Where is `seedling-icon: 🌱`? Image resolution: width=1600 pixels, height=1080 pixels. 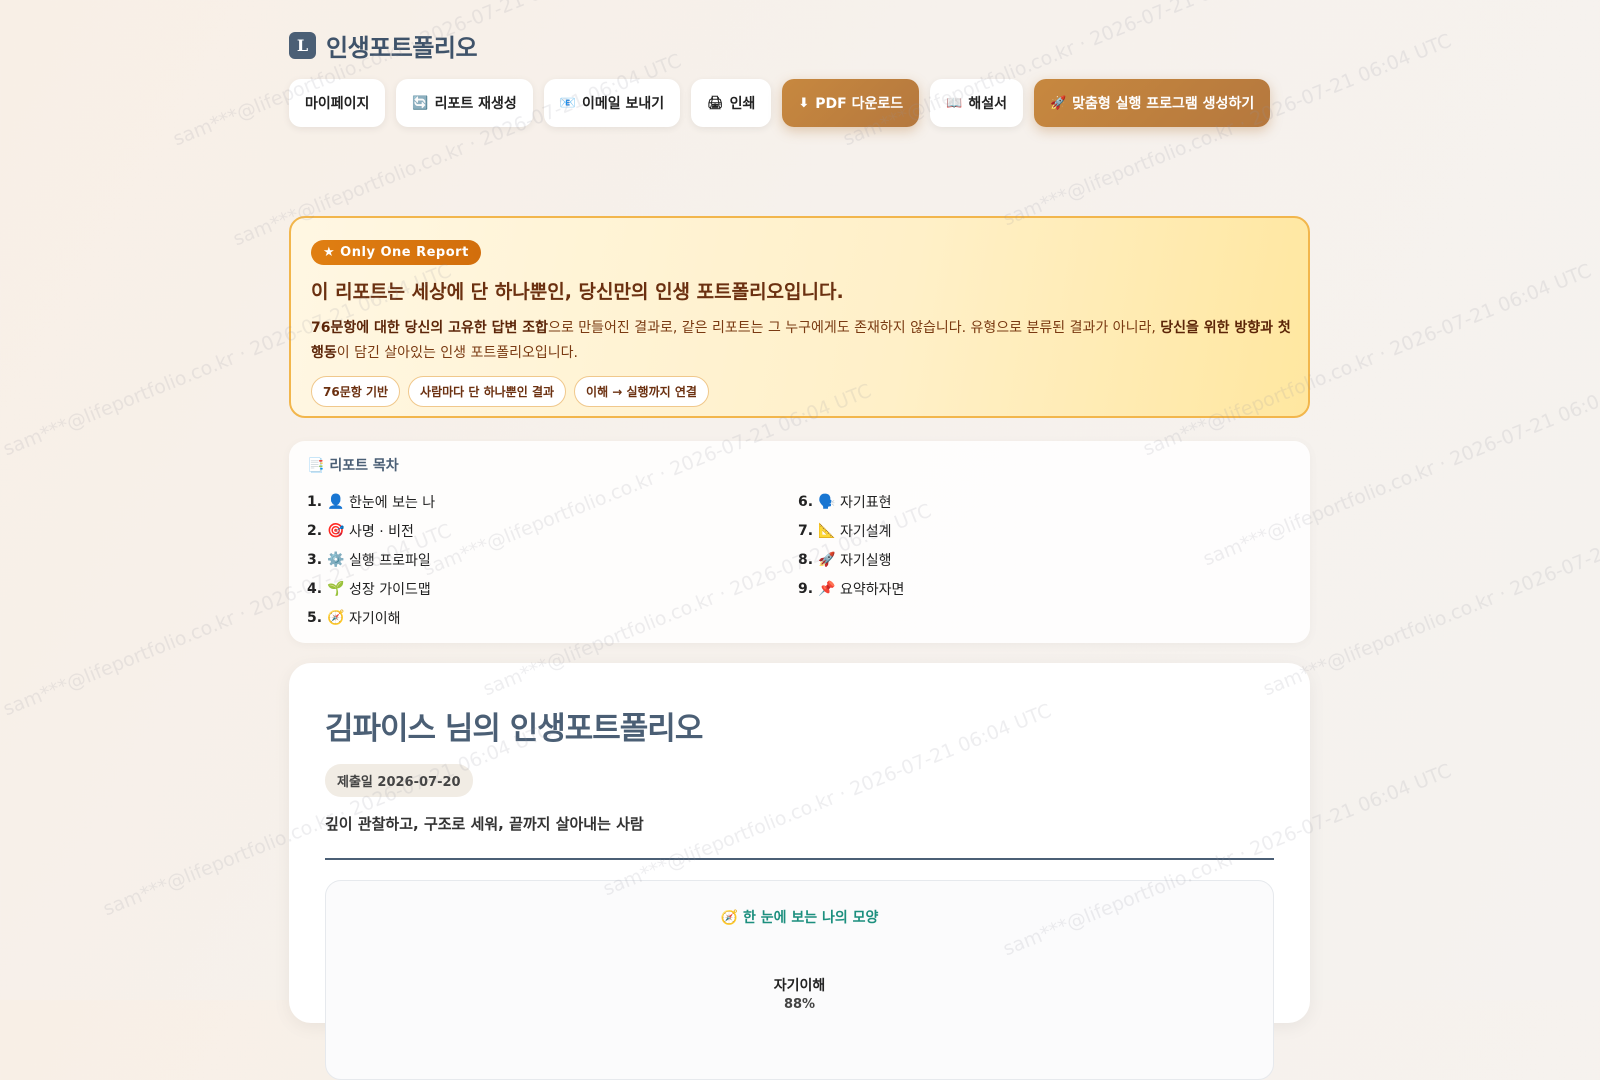 seedling-icon: 🌱 is located at coordinates (336, 588).